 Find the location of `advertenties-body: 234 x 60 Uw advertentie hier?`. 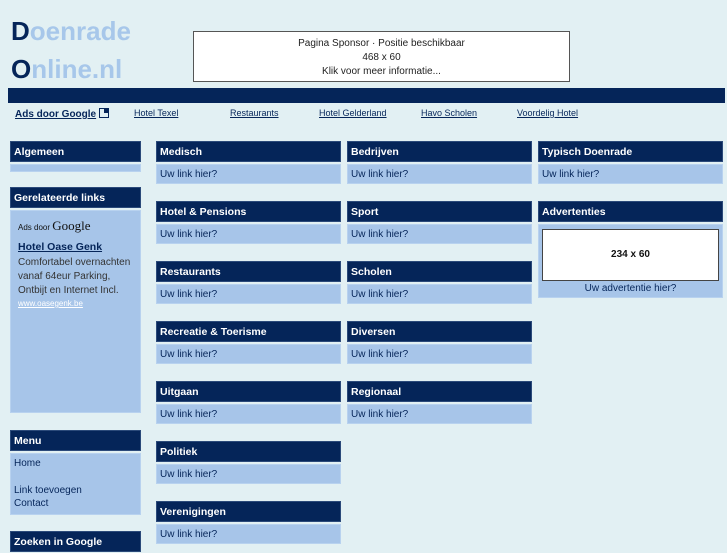

advertenties-body: 234 x 60 Uw advertentie hier? is located at coordinates (630, 261).